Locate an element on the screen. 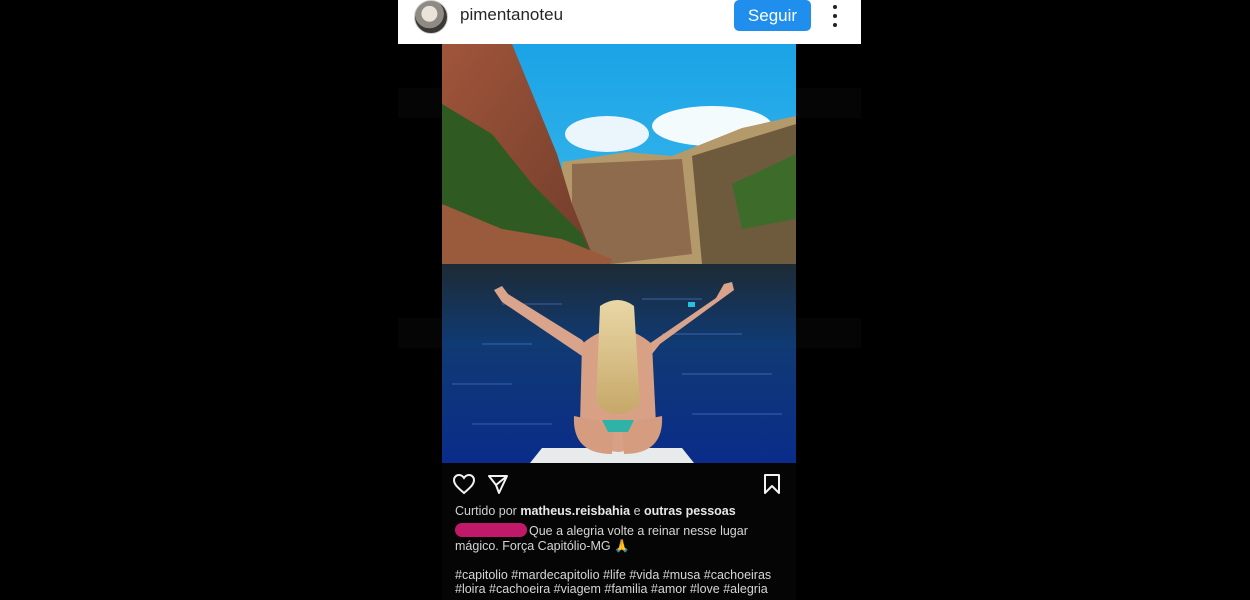 This screenshot has width=1250, height=600. bookmark-icon is located at coordinates (772, 484).